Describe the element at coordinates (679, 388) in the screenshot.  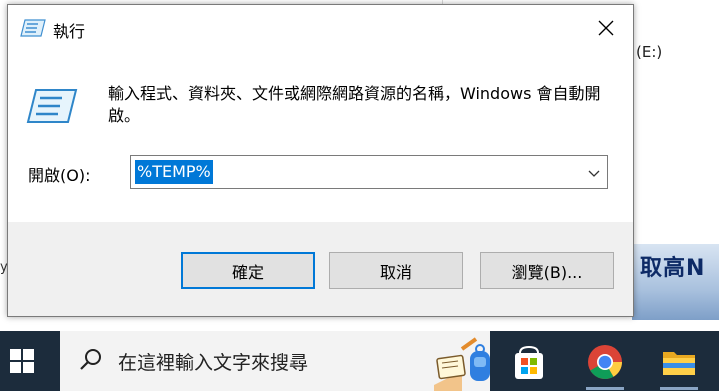
I see `explorer-active-indicator` at that location.